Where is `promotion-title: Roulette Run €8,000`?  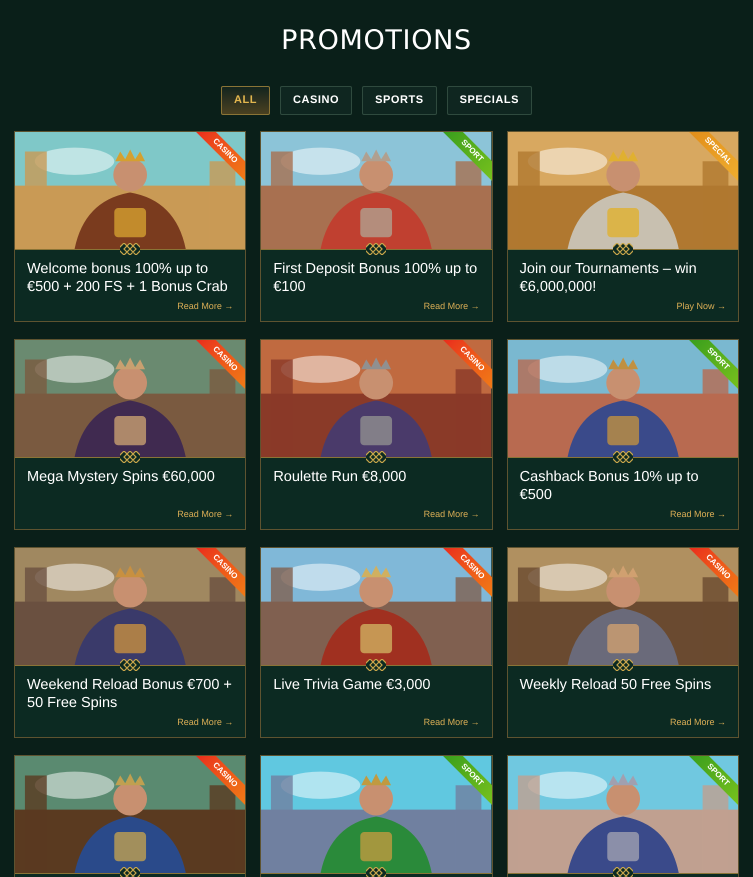 promotion-title: Roulette Run €8,000 is located at coordinates (340, 477).